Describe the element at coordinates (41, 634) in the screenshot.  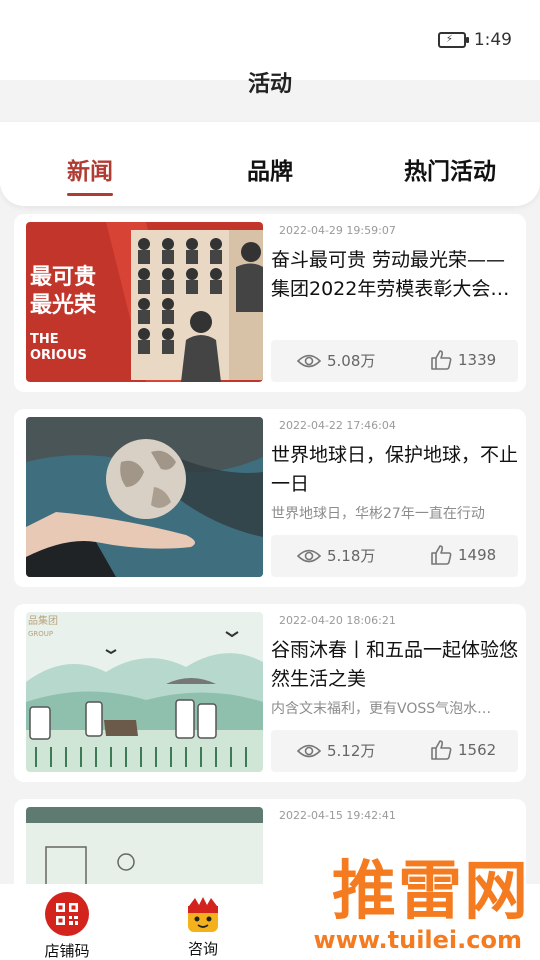
I see `thumbnail-brand-line: GROUP` at that location.